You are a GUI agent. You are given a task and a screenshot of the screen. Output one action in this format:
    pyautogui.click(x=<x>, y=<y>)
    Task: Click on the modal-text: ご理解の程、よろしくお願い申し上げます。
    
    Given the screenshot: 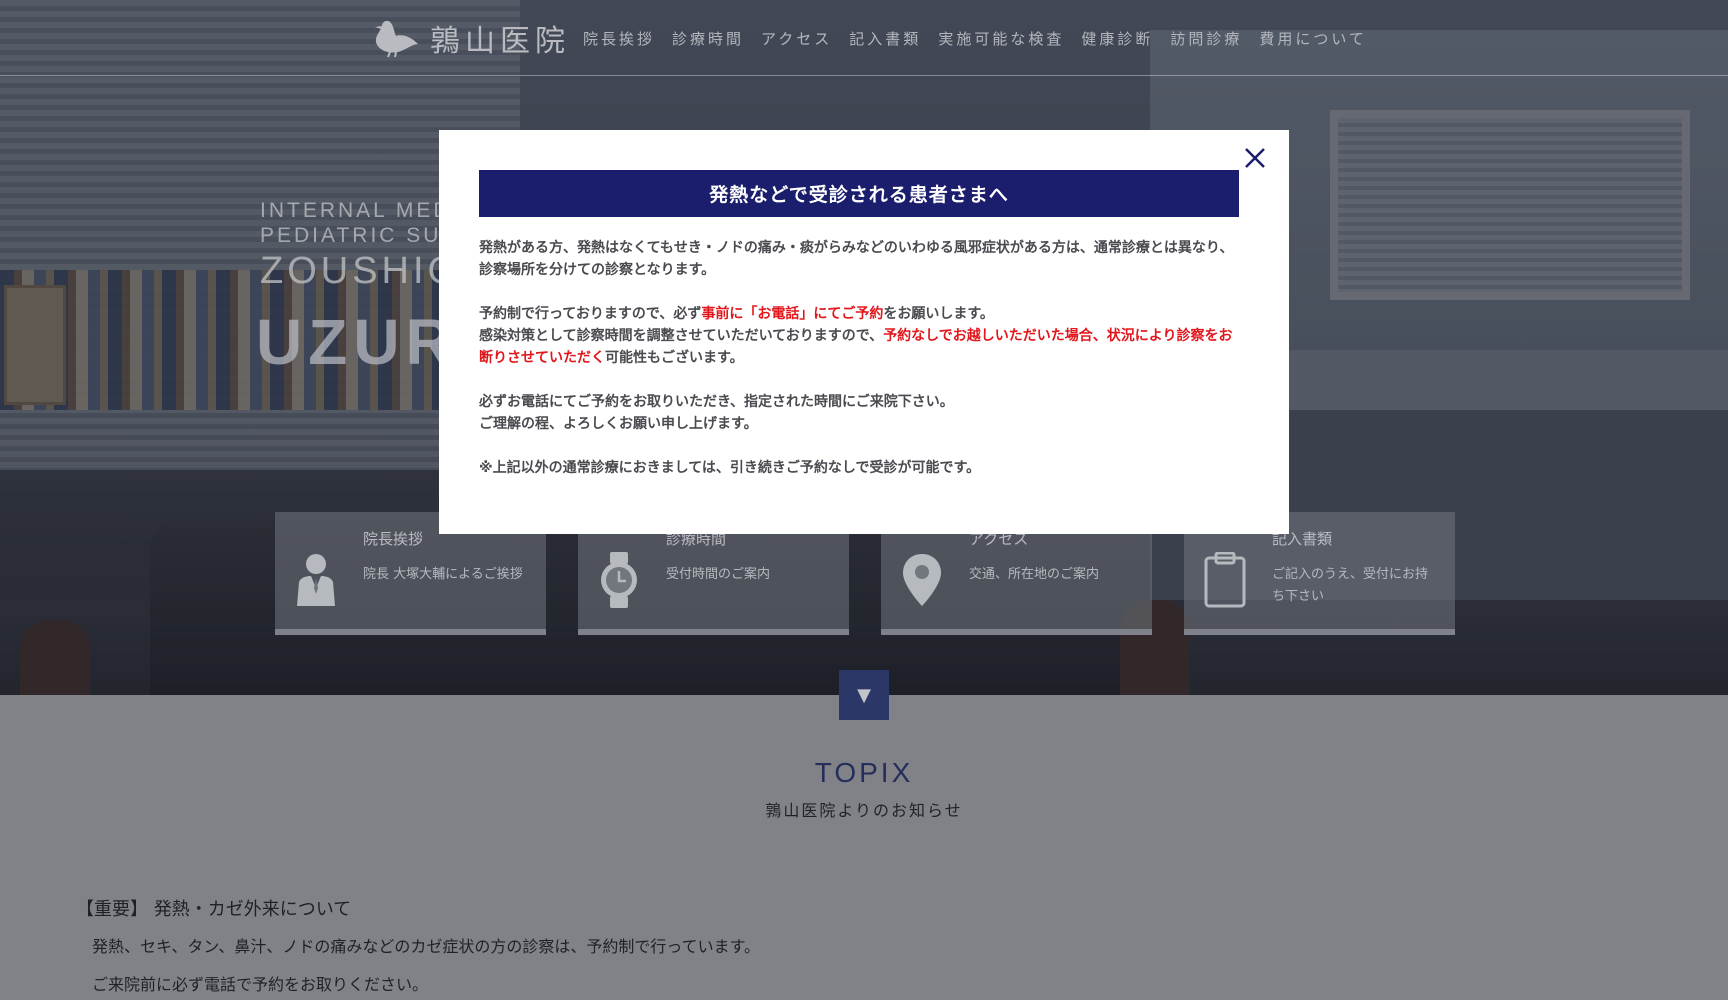 What is the action you would take?
    pyautogui.click(x=618, y=424)
    